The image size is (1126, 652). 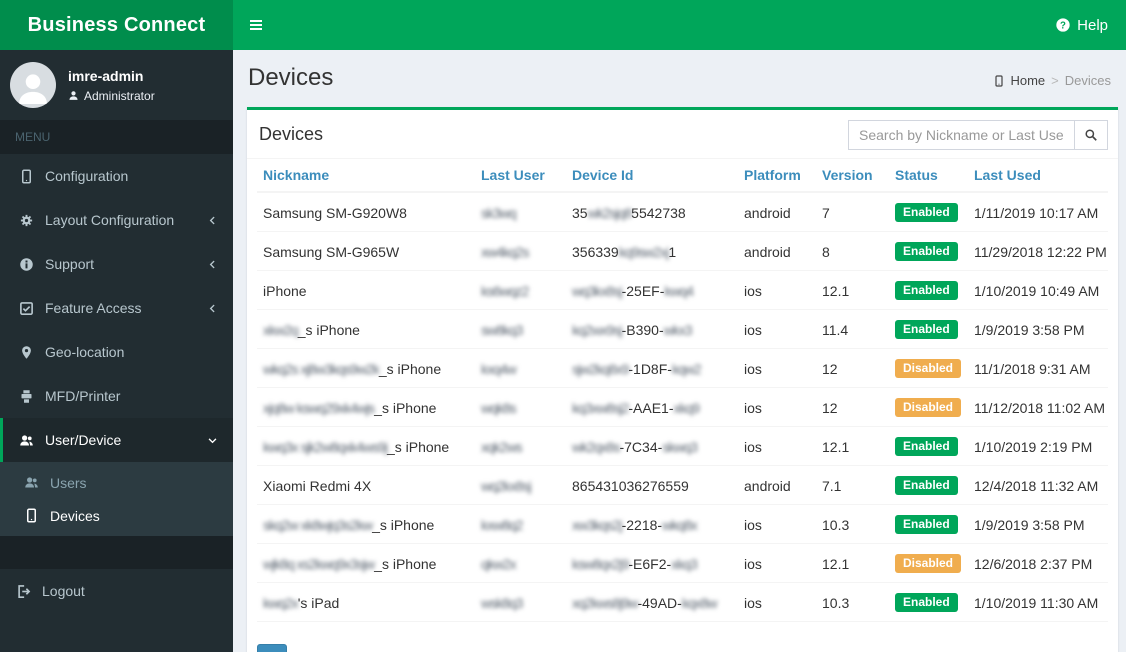 What do you see at coordinates (1091, 135) in the screenshot?
I see `search-button` at bounding box center [1091, 135].